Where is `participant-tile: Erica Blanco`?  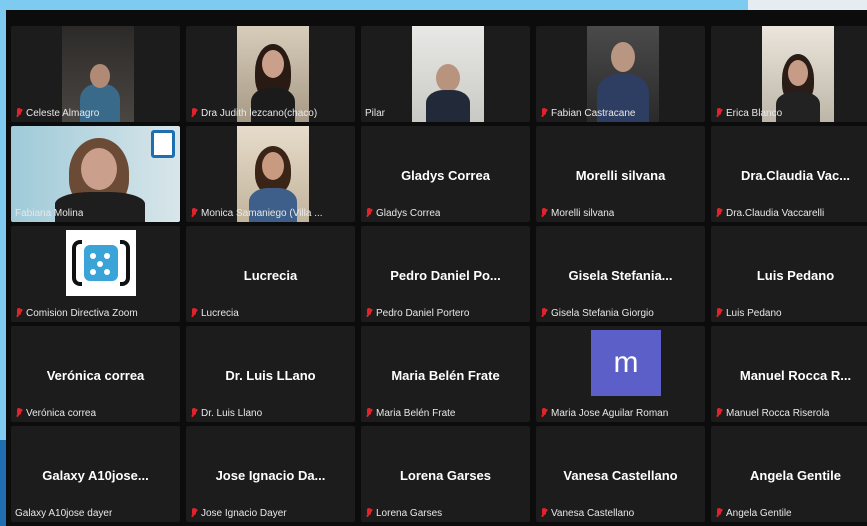 participant-tile: Erica Blanco is located at coordinates (789, 74).